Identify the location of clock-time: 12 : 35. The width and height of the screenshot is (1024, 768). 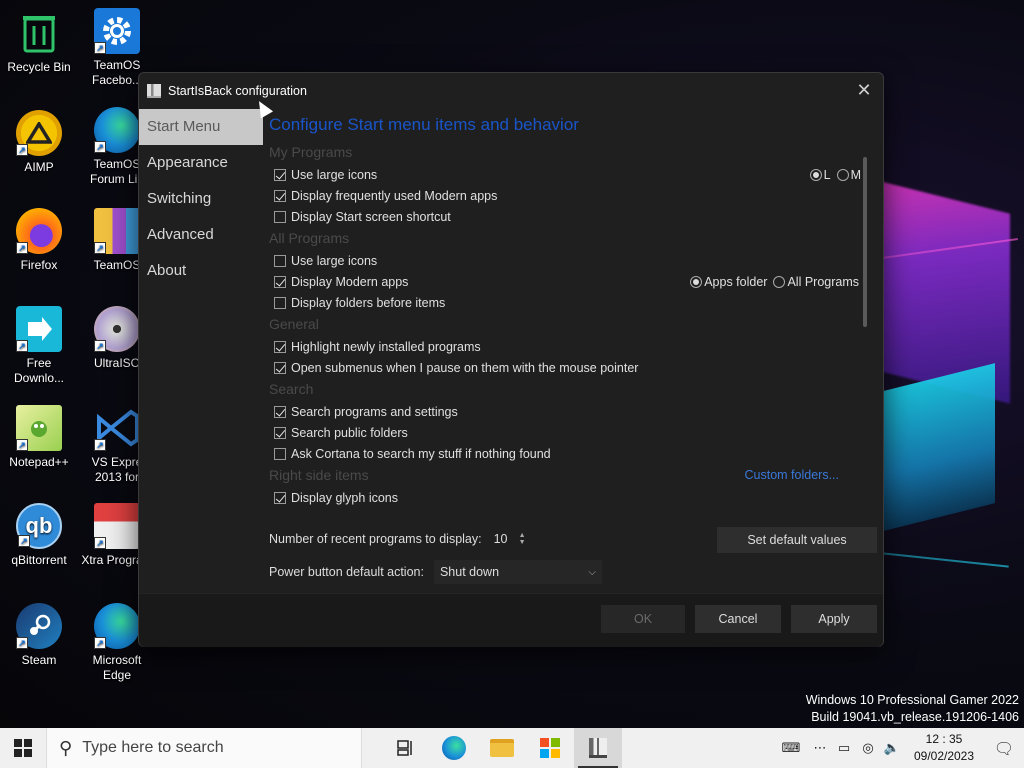
(944, 739).